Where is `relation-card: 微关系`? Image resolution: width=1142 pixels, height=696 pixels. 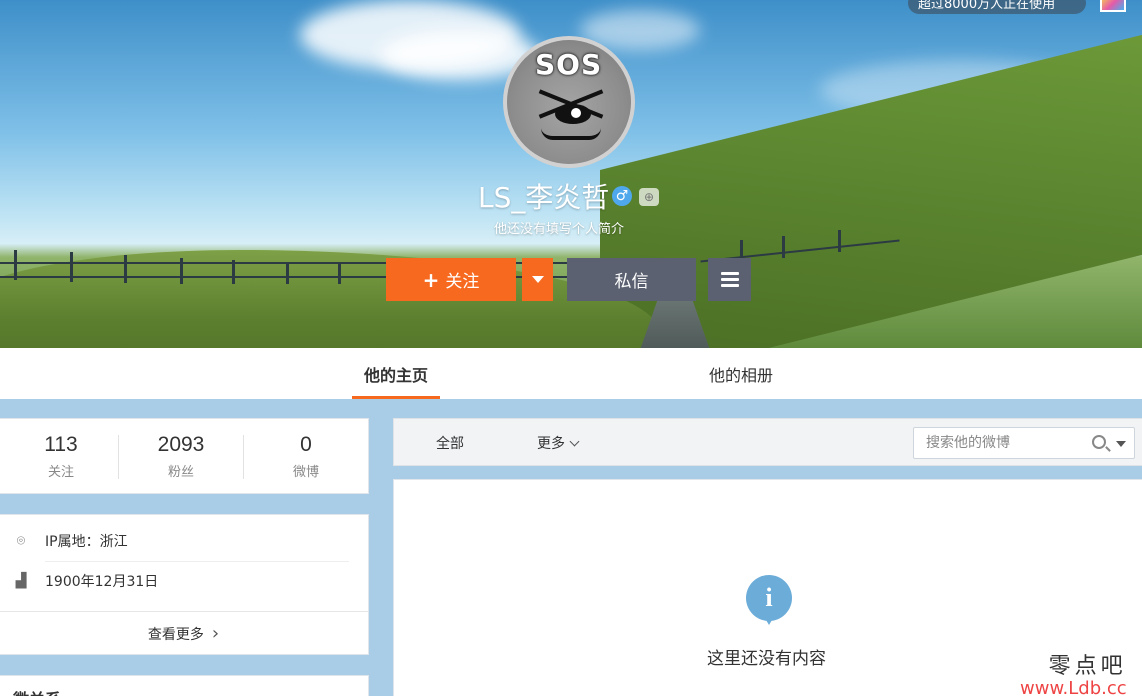
relation-card: 微关系 is located at coordinates (184, 685).